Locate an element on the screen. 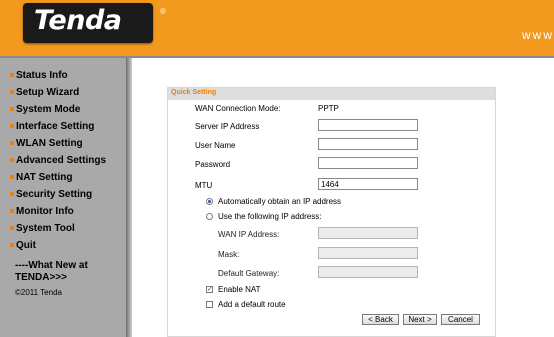 The image size is (554, 337). radio-auto-ip is located at coordinates (209, 201).